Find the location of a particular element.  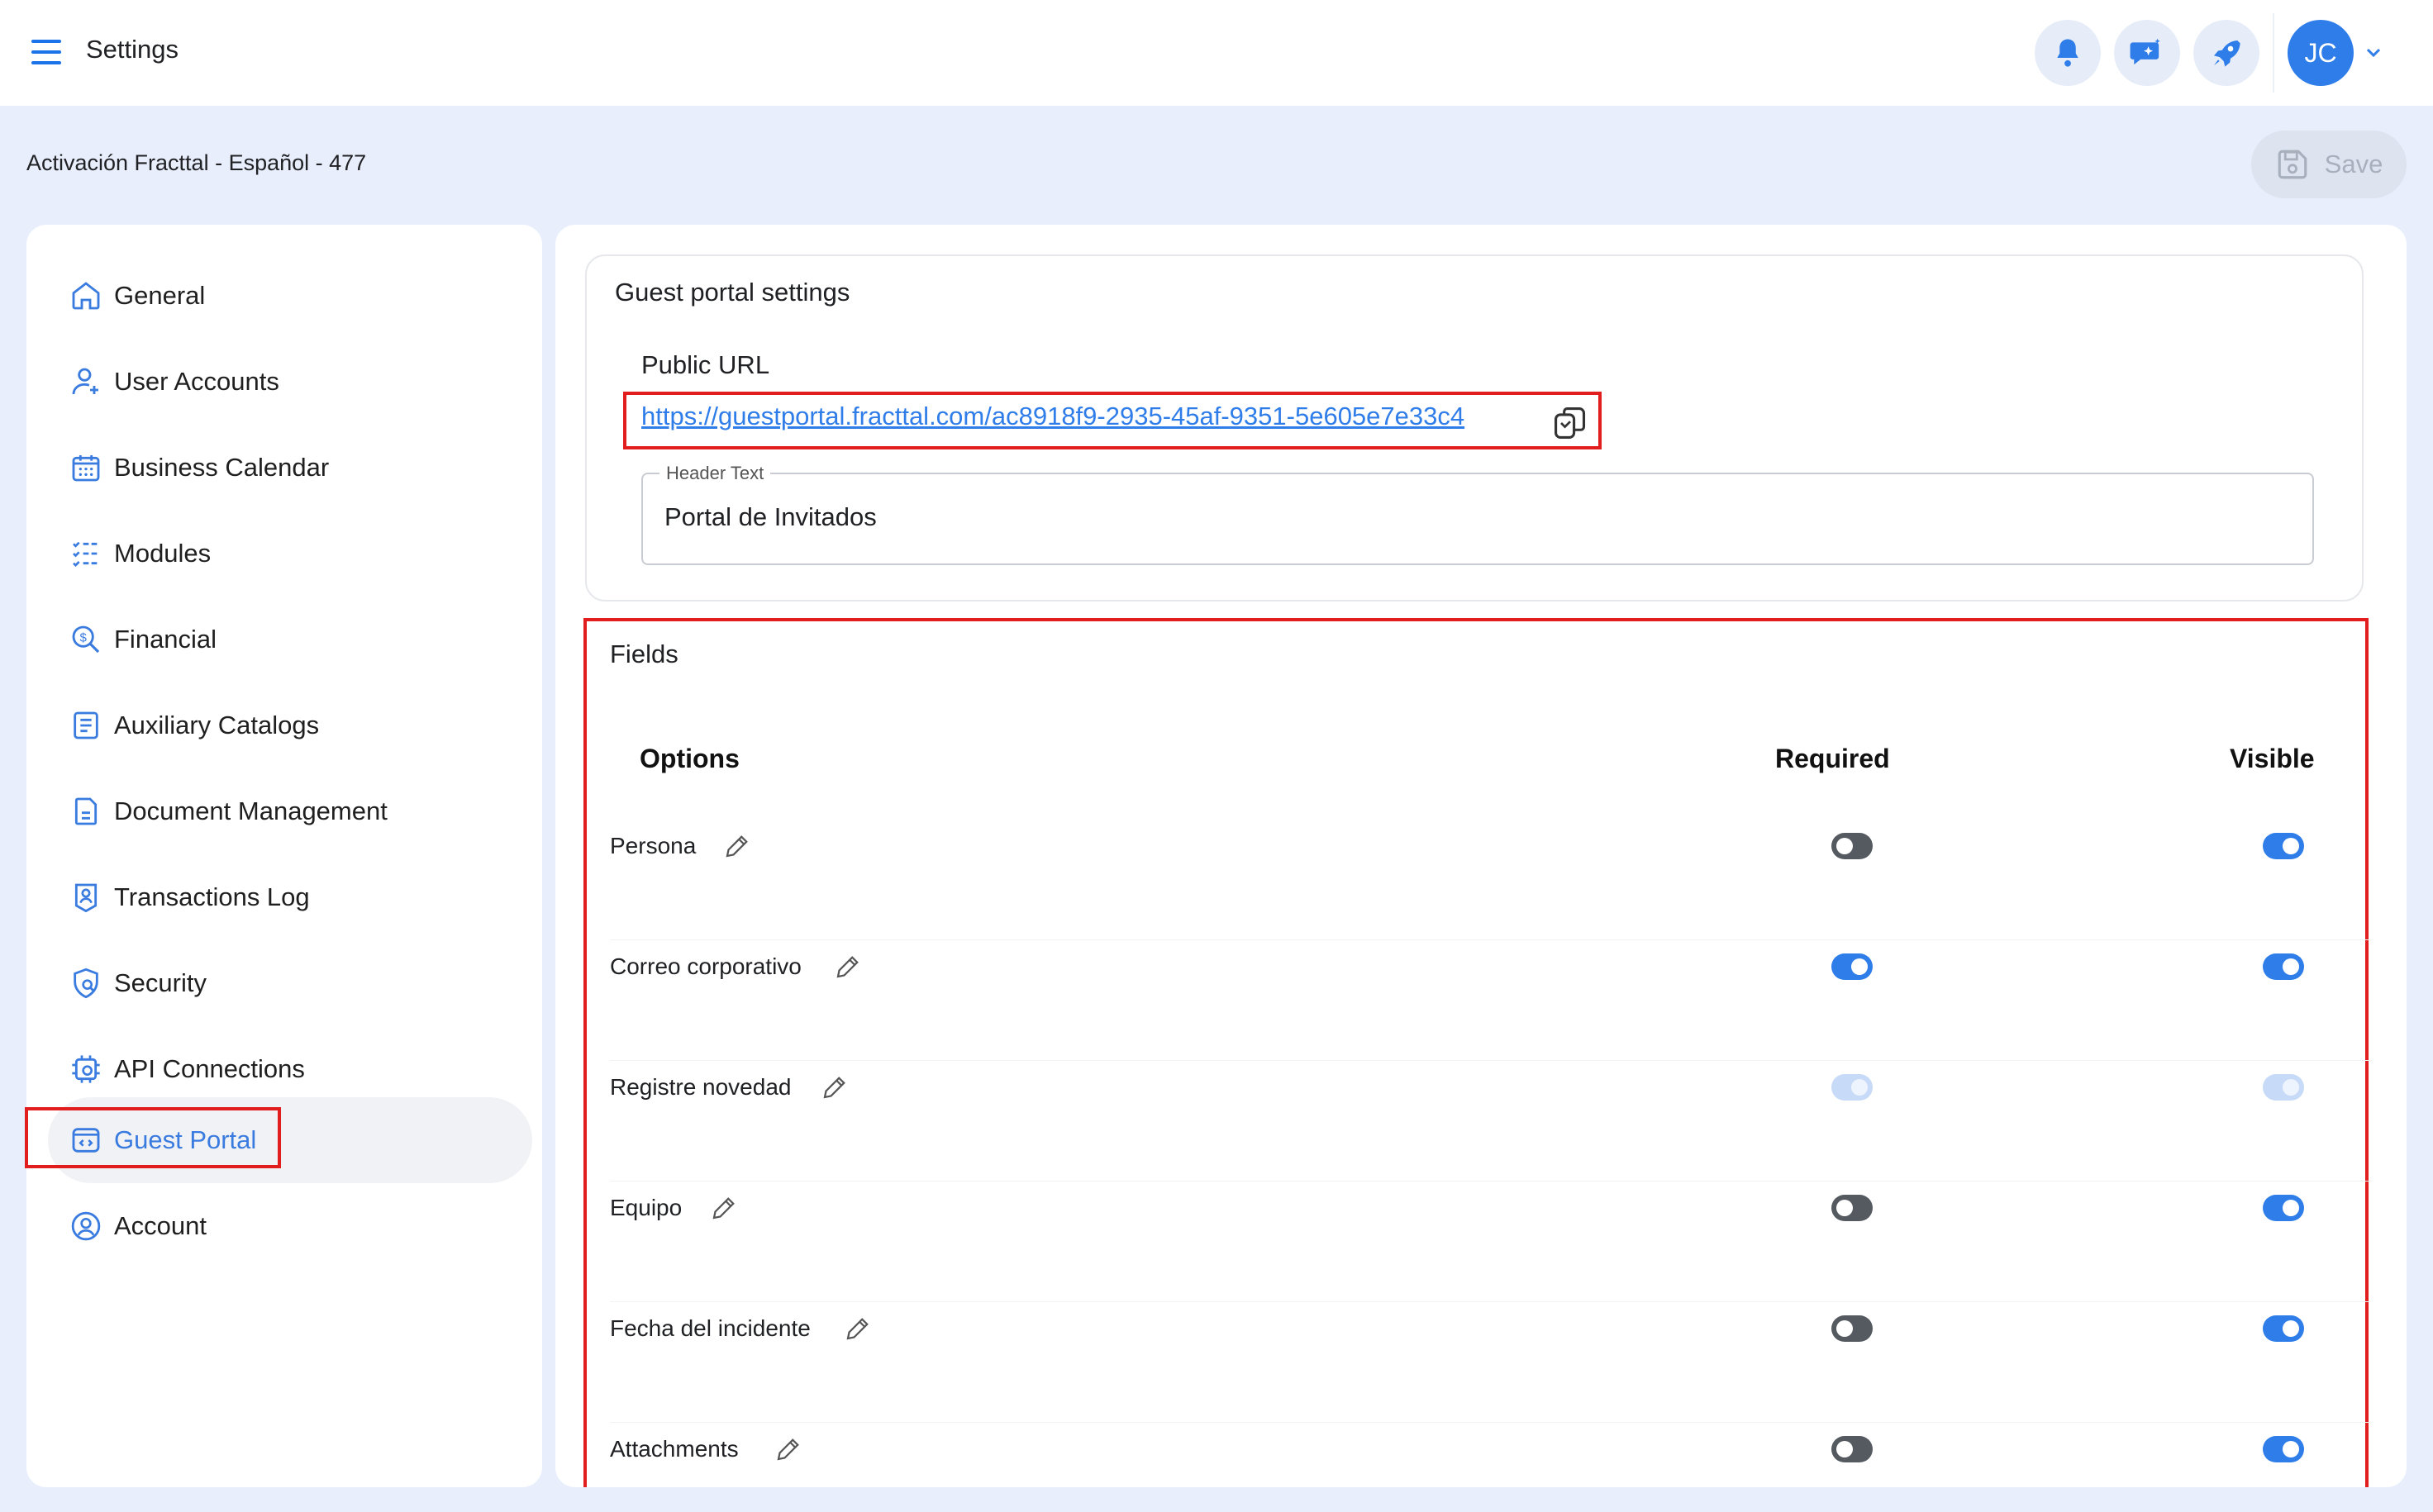

sidebar-item-label: Security is located at coordinates (160, 982).